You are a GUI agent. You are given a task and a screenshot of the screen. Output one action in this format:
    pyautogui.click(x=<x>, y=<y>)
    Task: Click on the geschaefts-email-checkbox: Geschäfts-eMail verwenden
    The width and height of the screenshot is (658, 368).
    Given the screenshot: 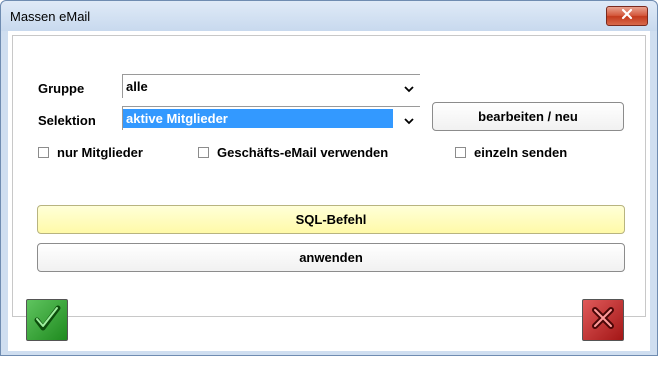 What is the action you would take?
    pyautogui.click(x=293, y=152)
    